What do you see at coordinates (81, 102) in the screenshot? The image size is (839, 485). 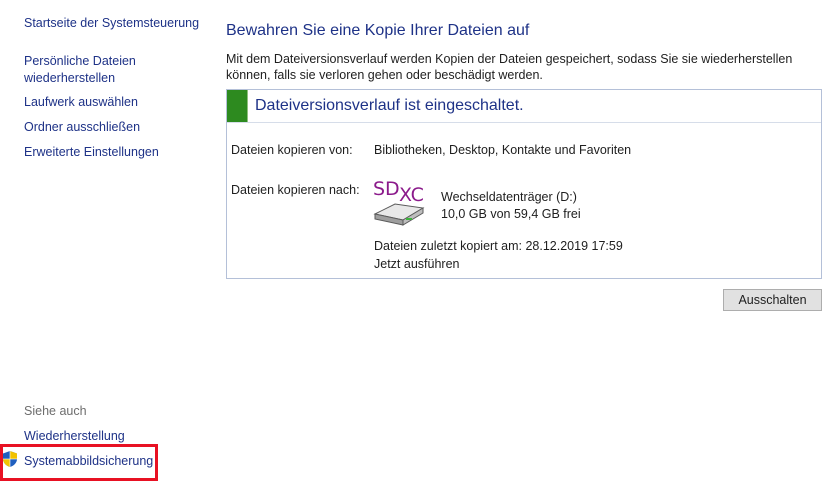 I see `sidebar-link-select-drive: Laufwerk auswählen` at bounding box center [81, 102].